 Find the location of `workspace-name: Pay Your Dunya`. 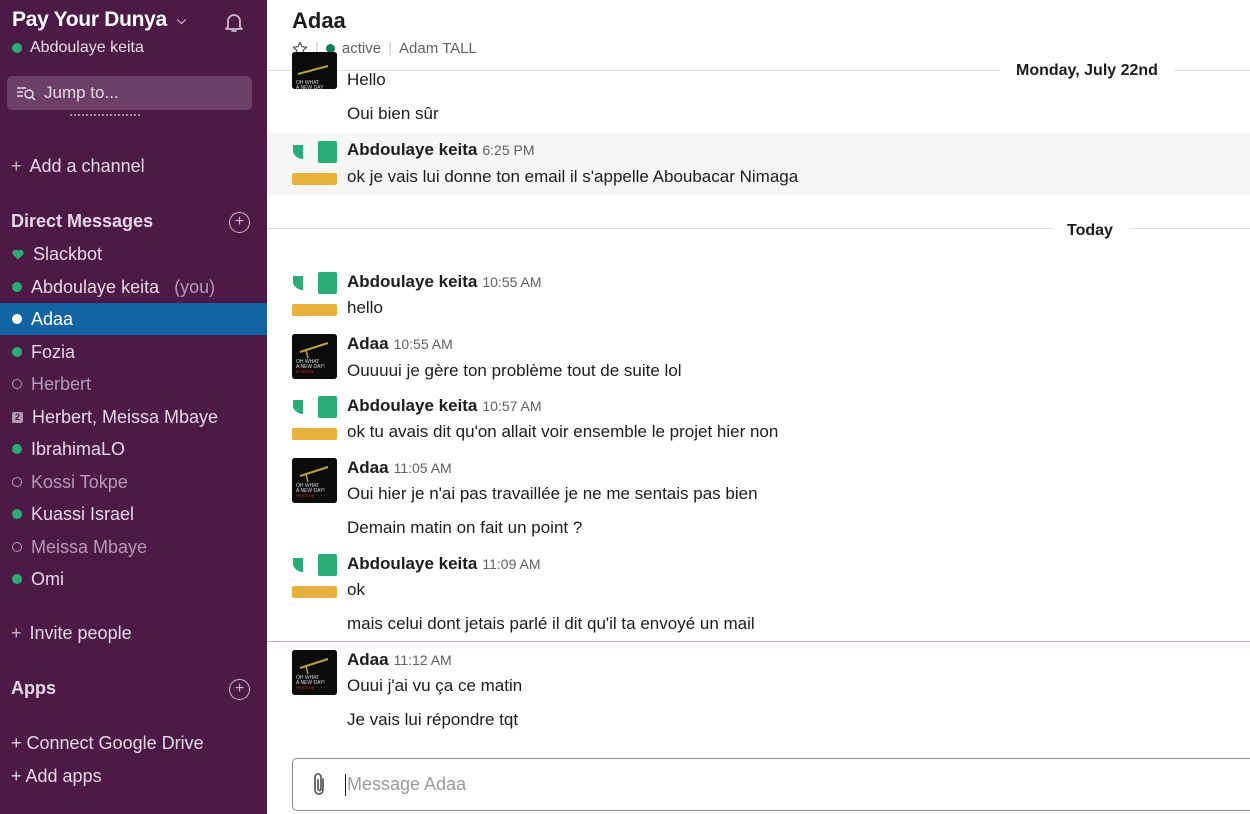

workspace-name: Pay Your Dunya is located at coordinates (89, 19).